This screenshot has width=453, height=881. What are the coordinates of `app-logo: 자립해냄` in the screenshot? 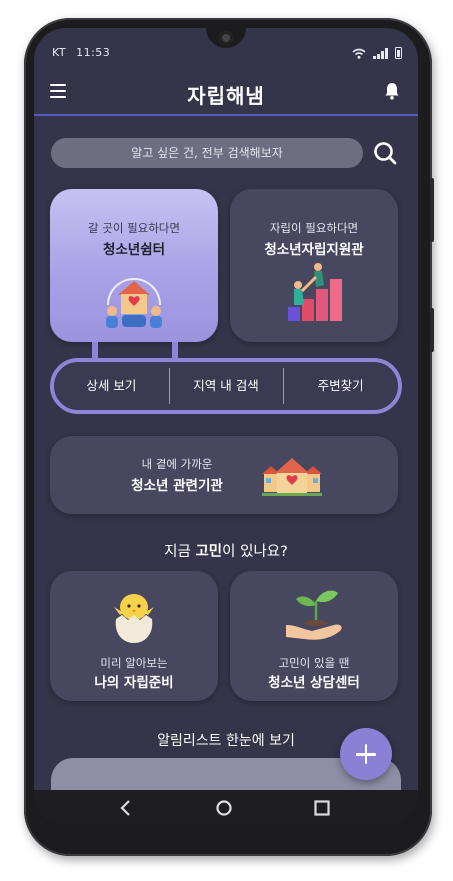 It's located at (226, 96).